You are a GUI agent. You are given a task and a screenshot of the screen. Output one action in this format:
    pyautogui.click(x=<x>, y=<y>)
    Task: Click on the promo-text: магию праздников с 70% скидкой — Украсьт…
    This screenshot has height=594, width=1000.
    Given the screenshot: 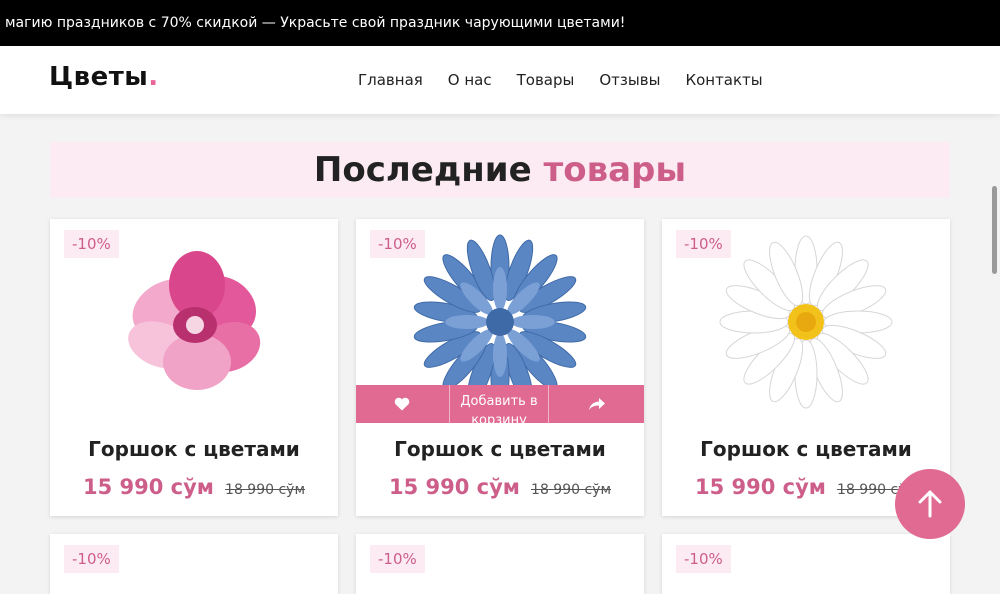 What is the action you would take?
    pyautogui.click(x=315, y=23)
    